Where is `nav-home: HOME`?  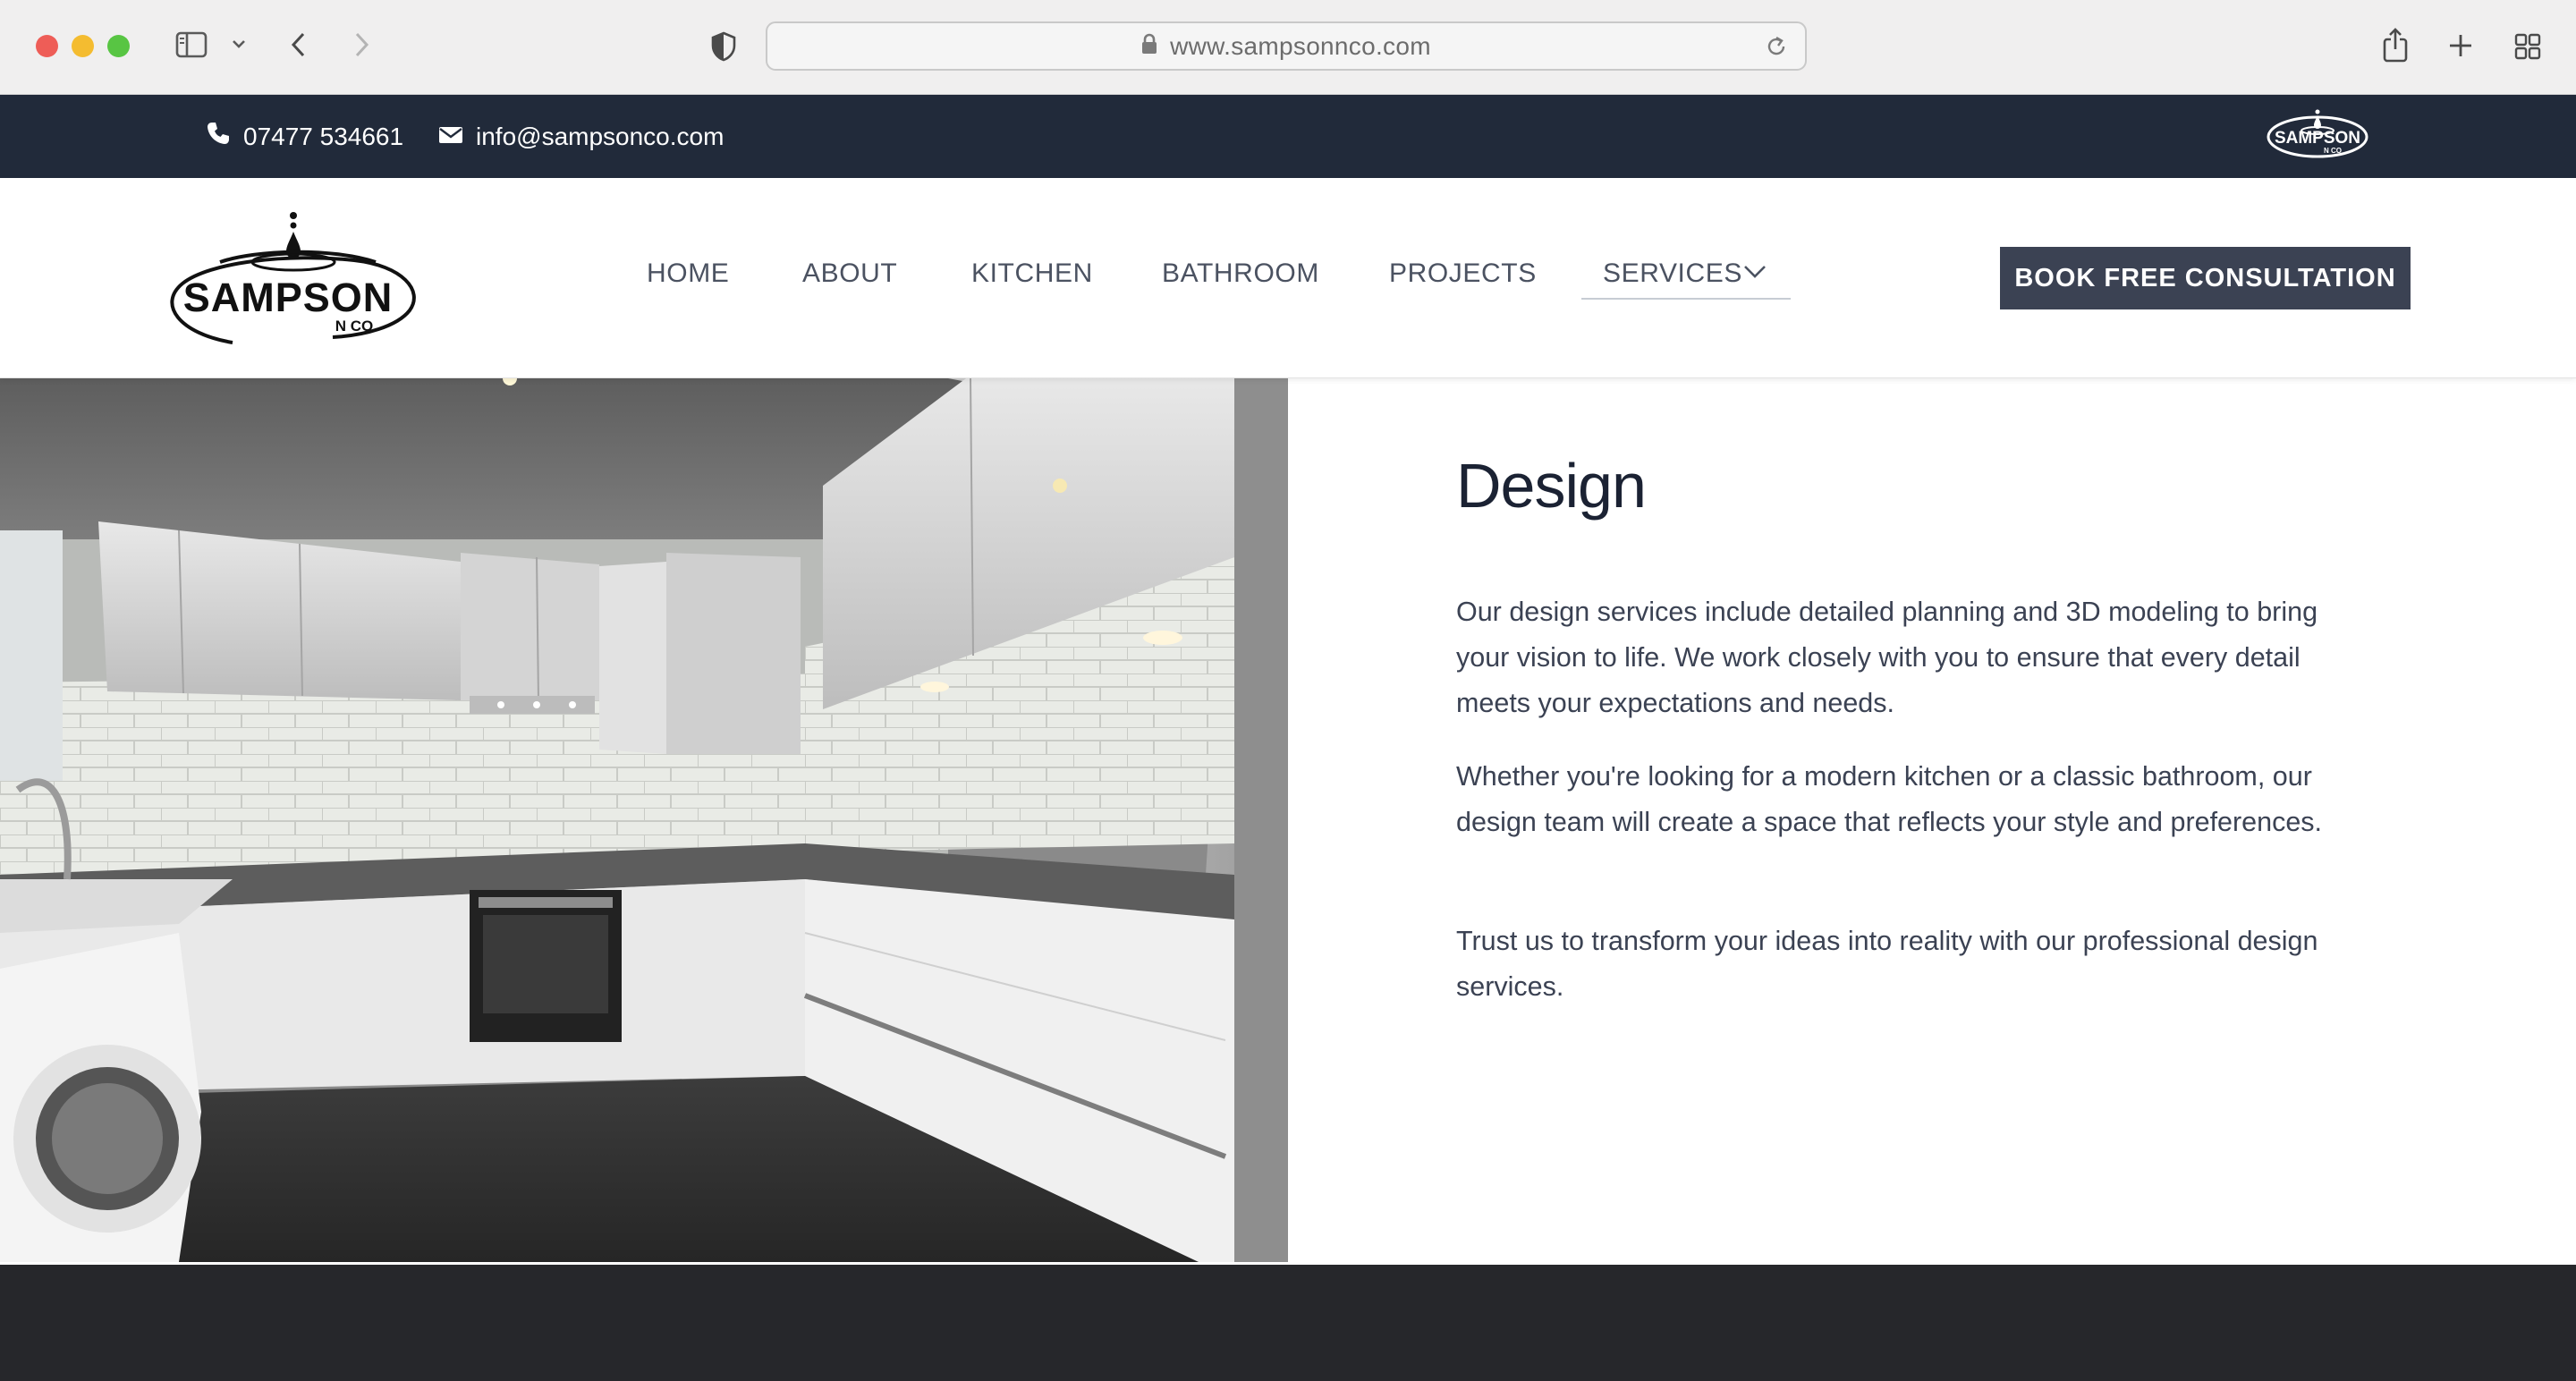 nav-home: HOME is located at coordinates (688, 273).